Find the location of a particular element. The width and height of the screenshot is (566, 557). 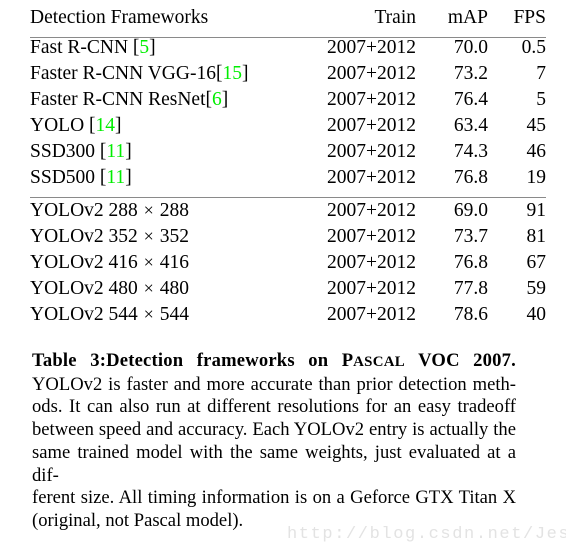

cell-fps: 81 is located at coordinates (536, 236).